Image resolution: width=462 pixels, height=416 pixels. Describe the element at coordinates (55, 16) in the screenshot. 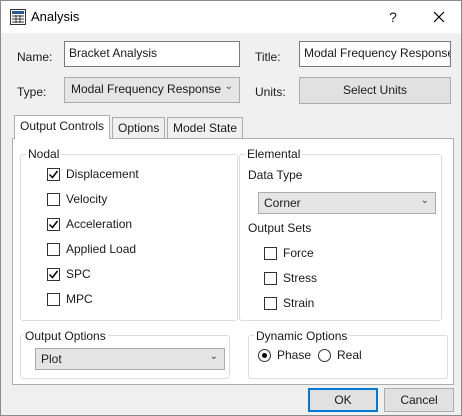

I see `window-title: Analysis` at that location.